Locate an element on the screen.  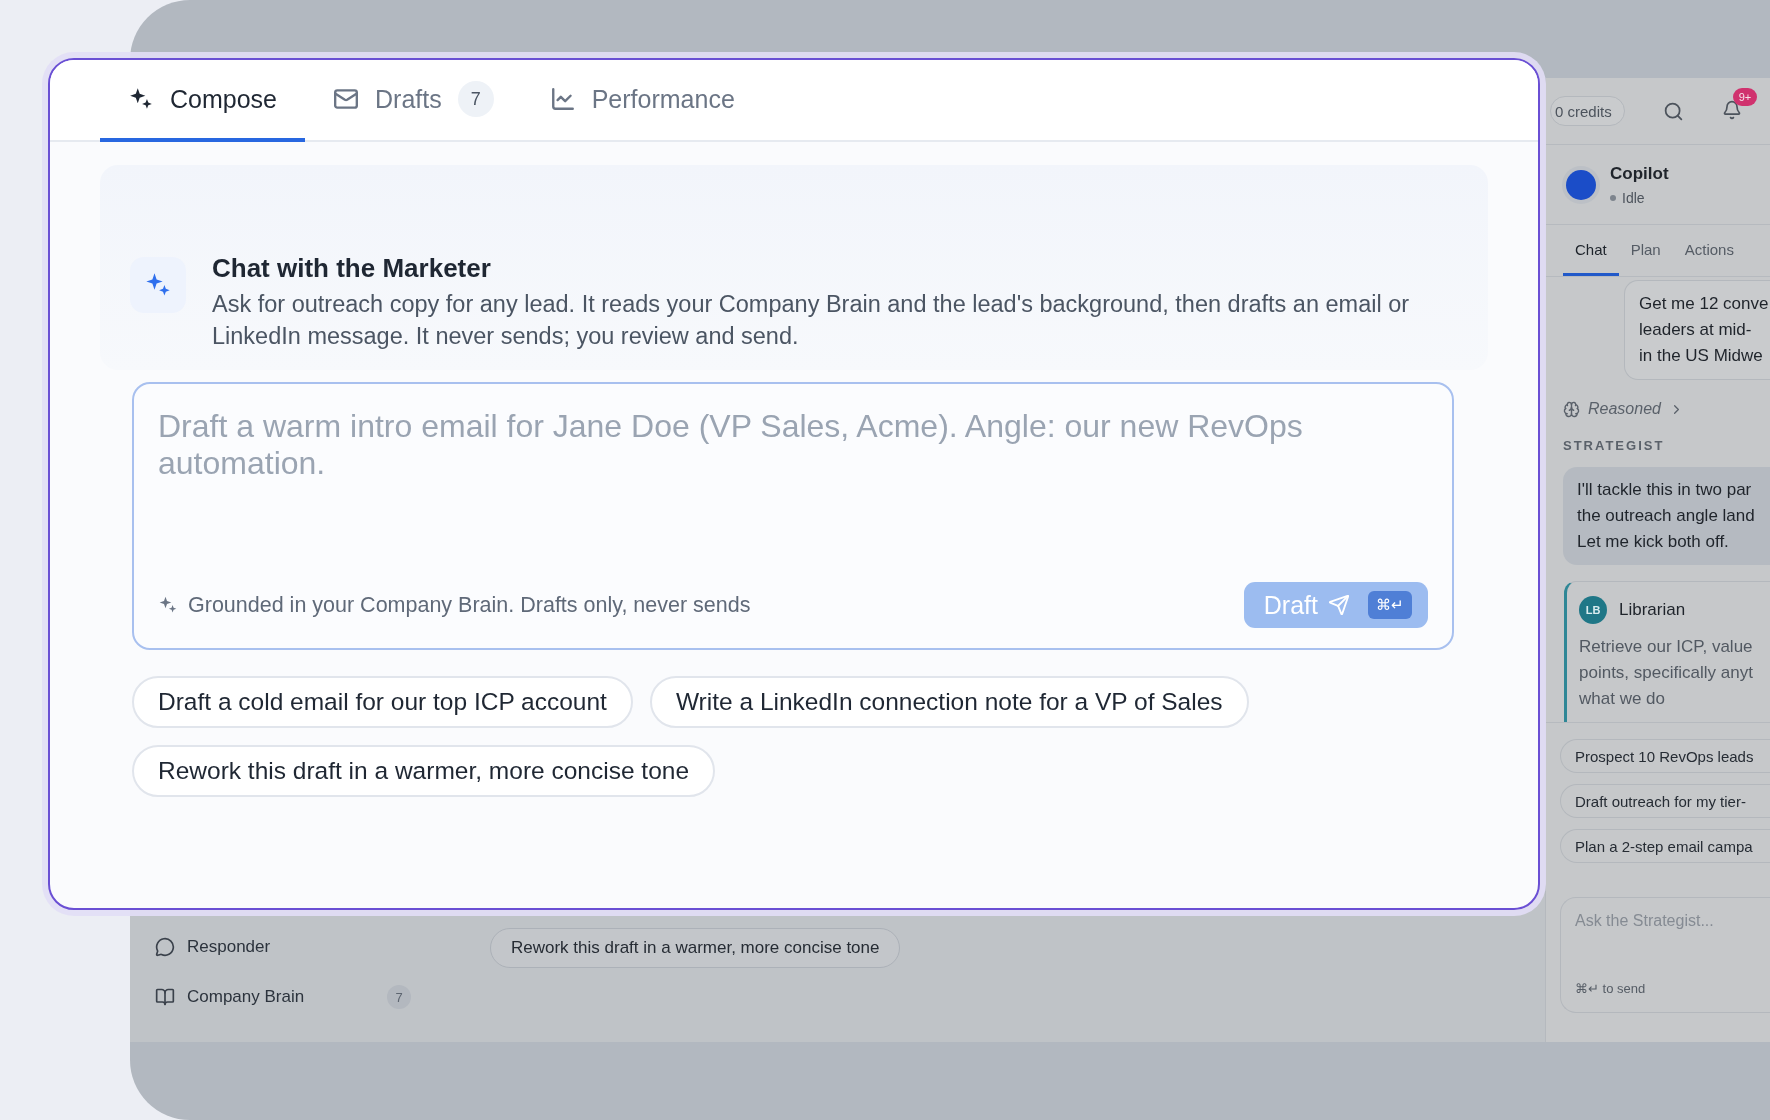
panel-tab: Chat is located at coordinates (1591, 250).